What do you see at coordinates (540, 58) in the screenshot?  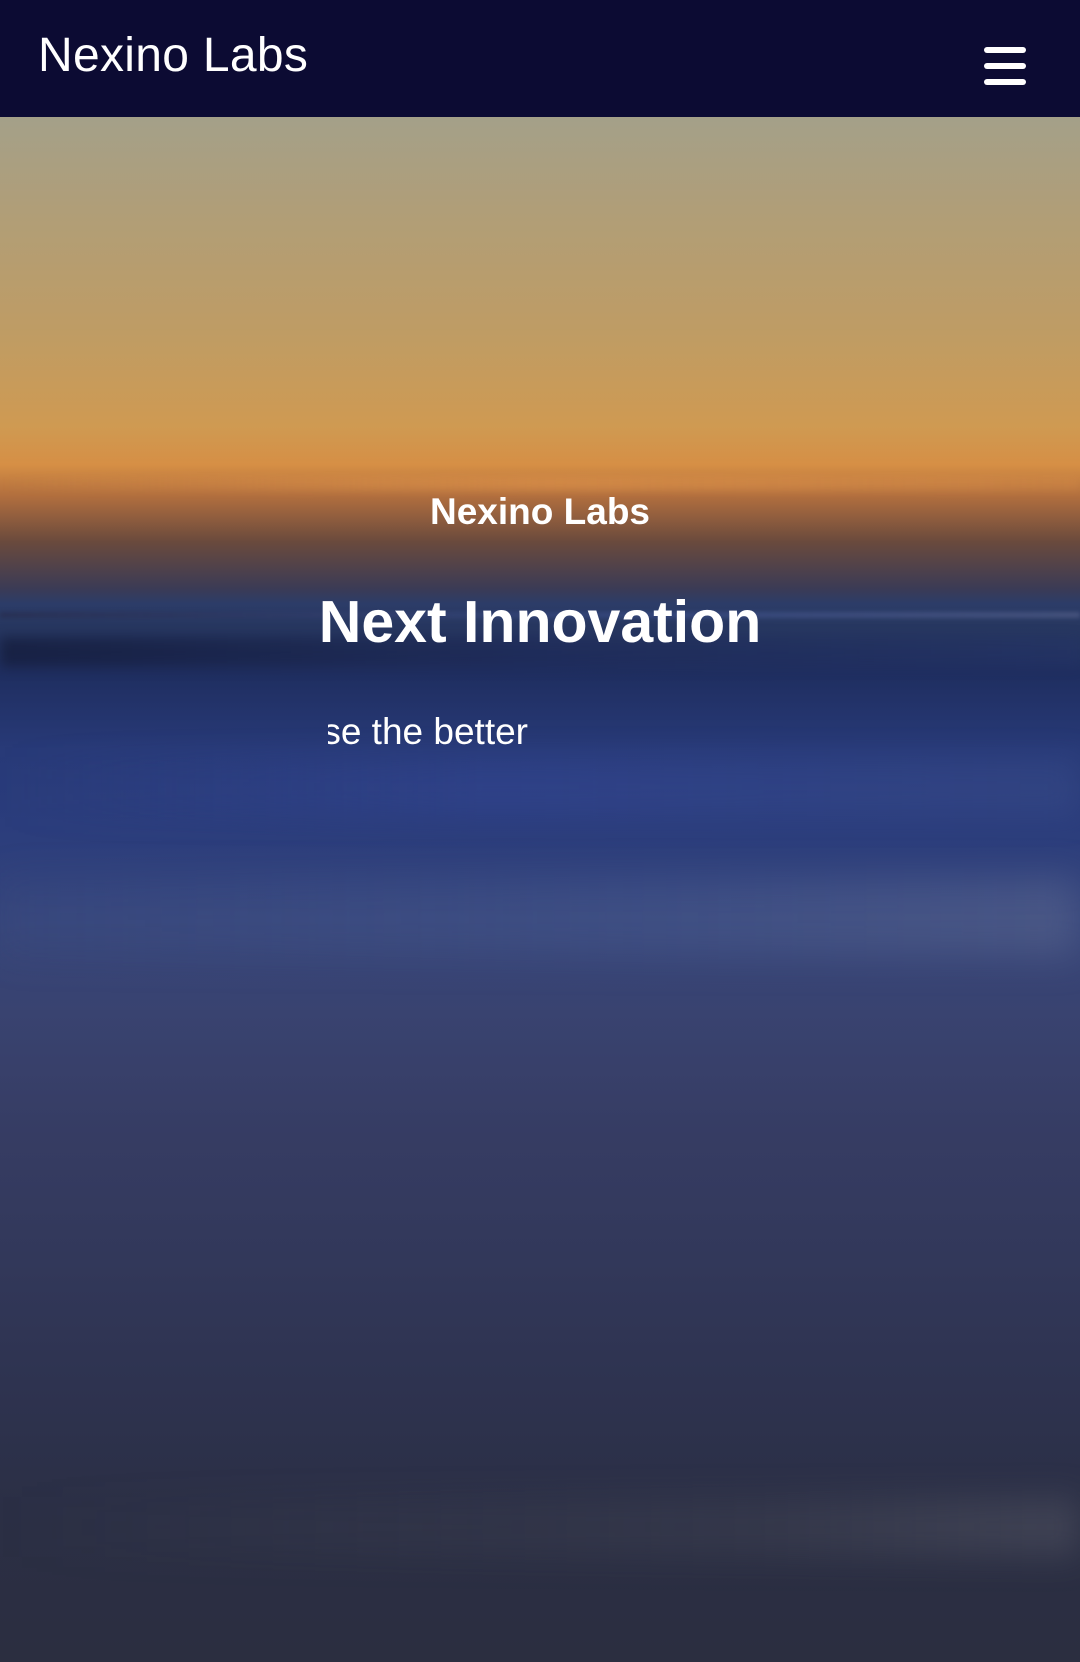 I see `navbar: Nexino Labs` at bounding box center [540, 58].